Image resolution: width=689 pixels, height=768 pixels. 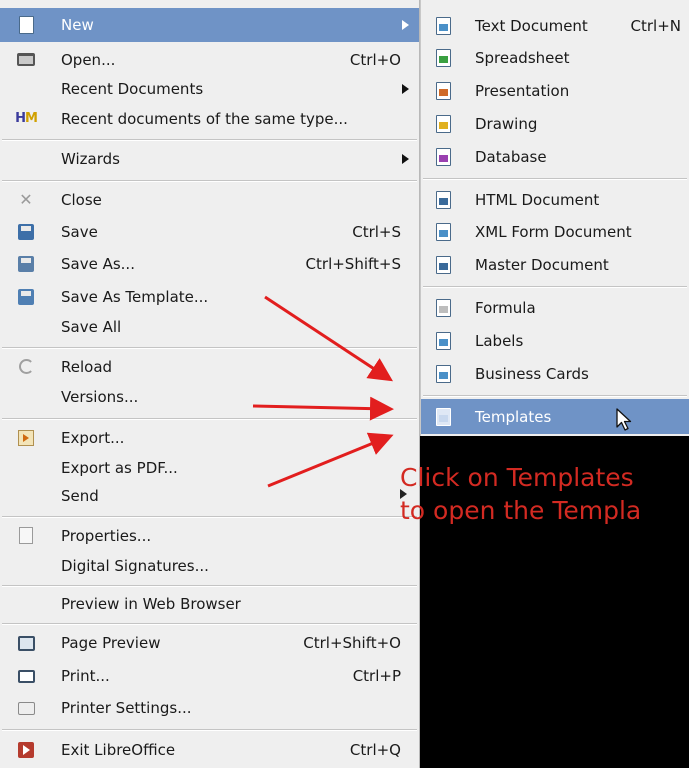 What do you see at coordinates (209, 326) in the screenshot?
I see `menu-item-save-all: Save All` at bounding box center [209, 326].